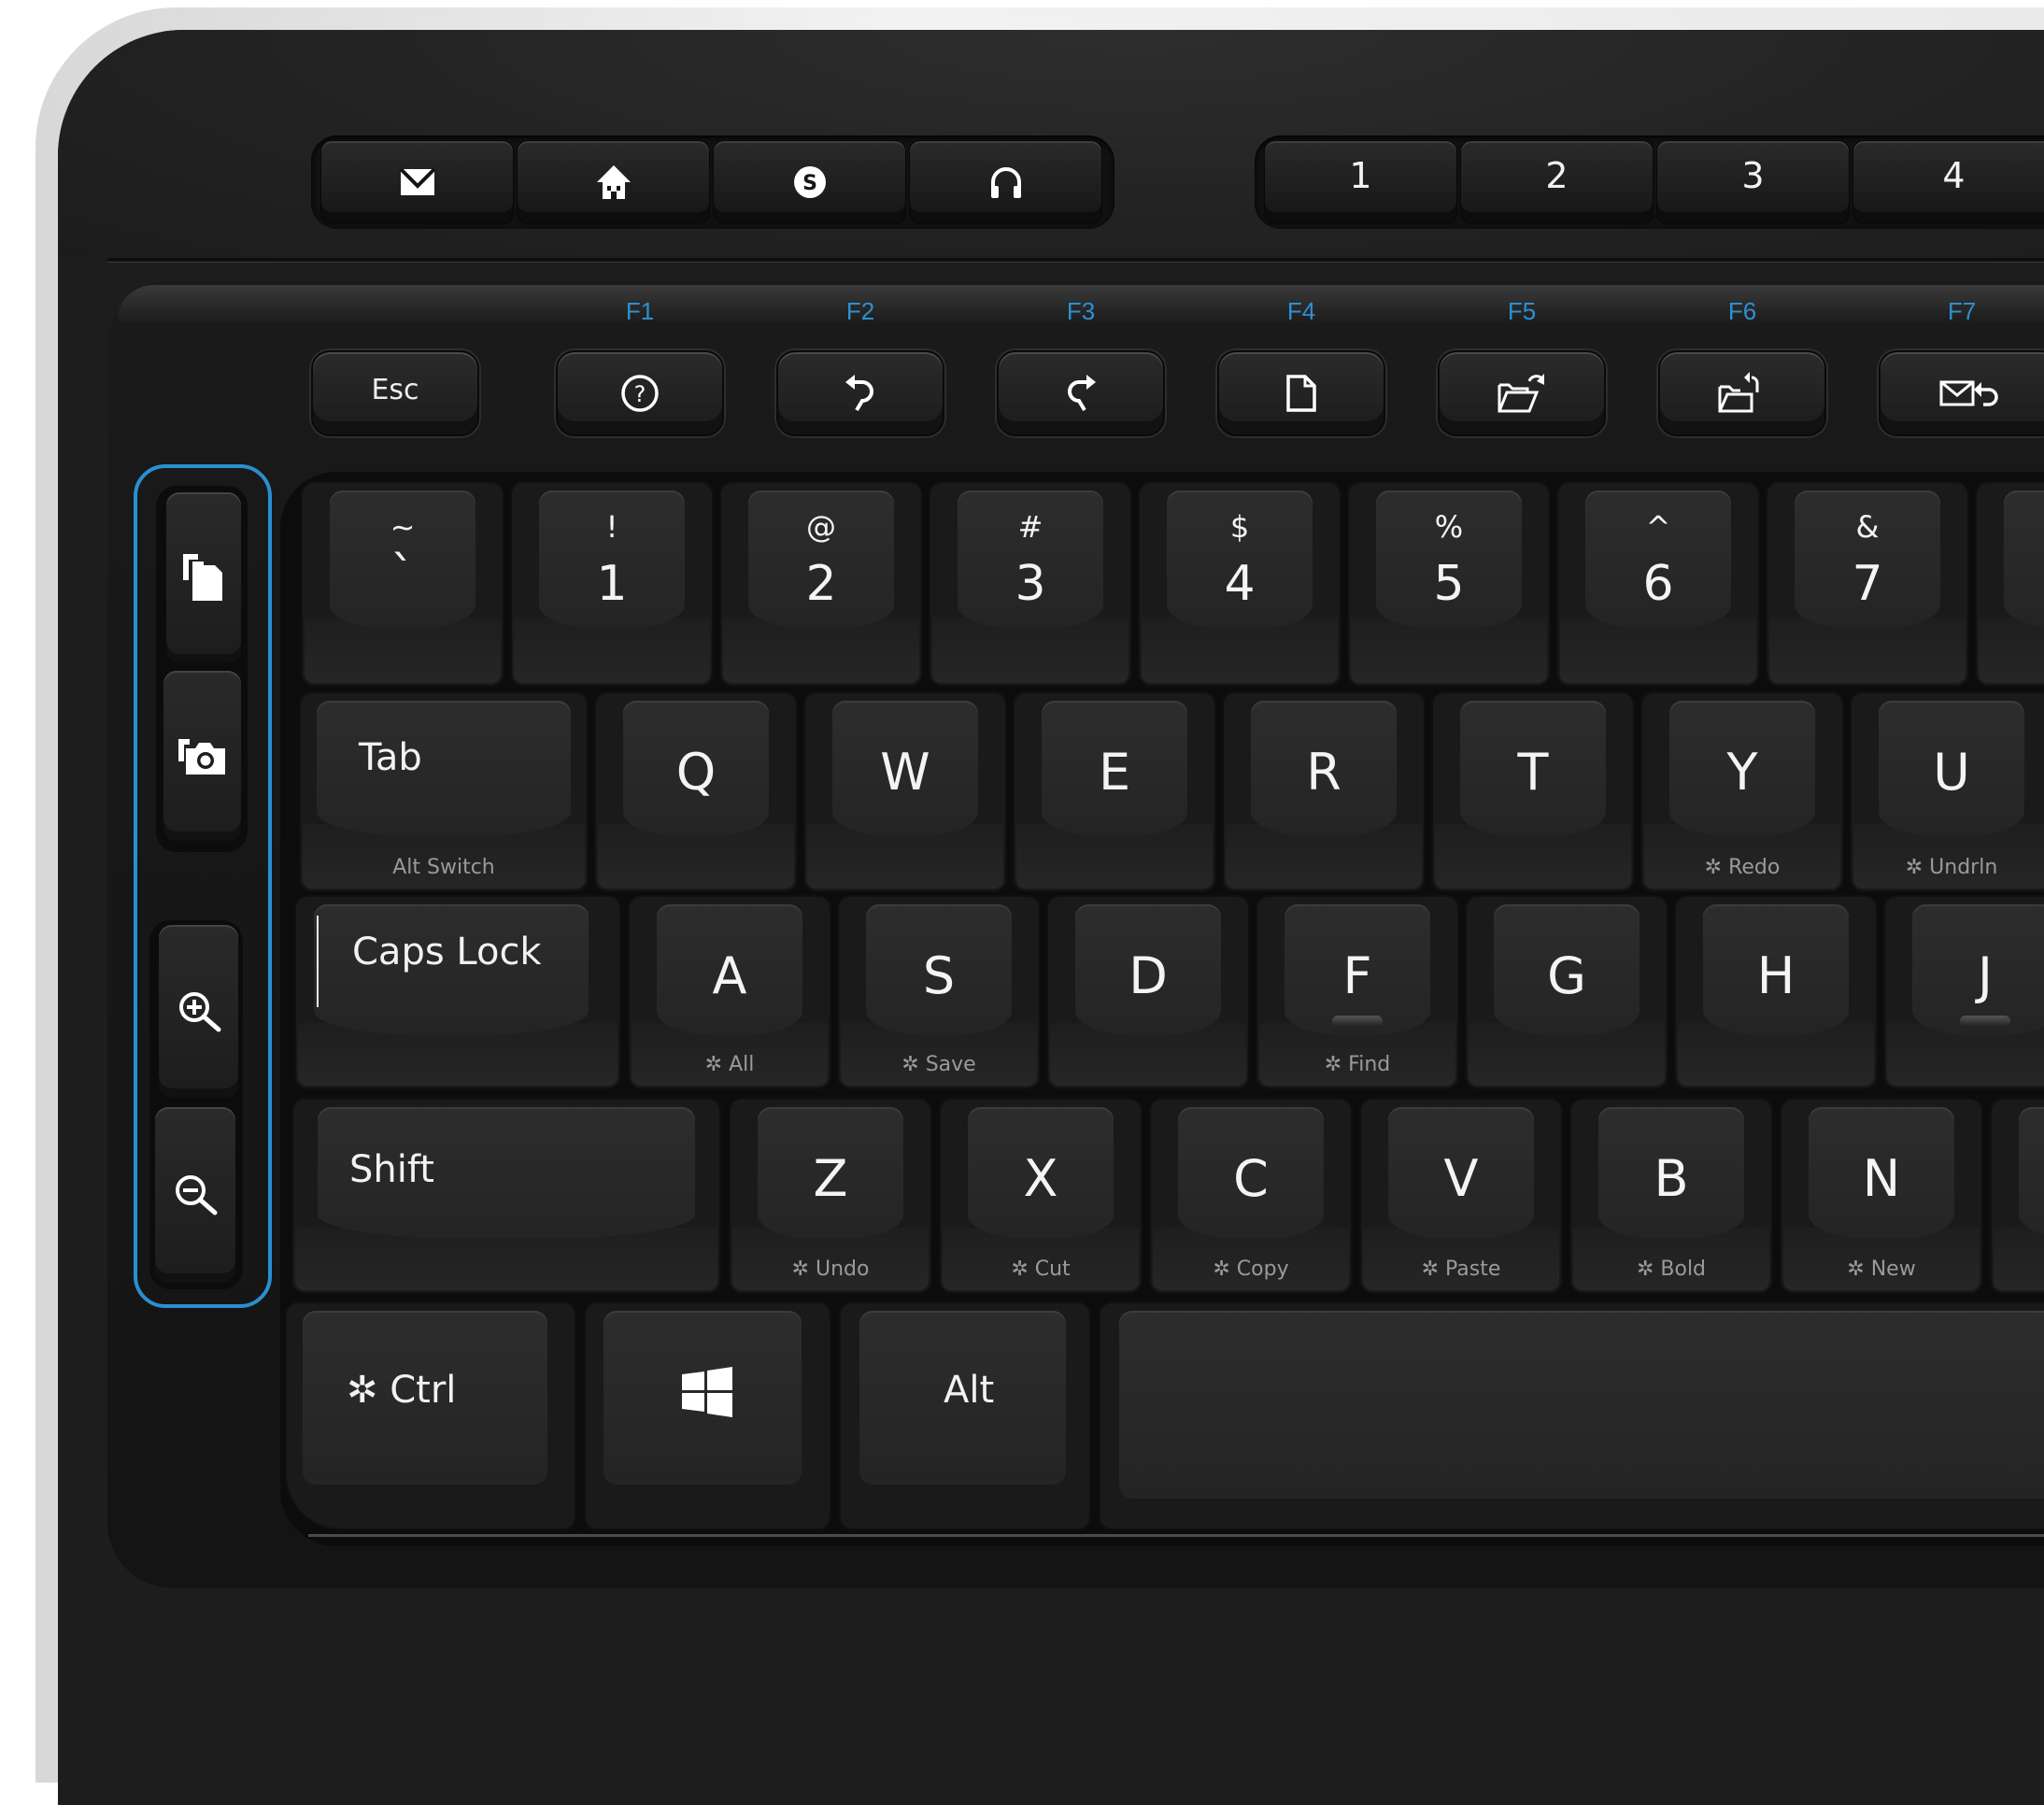  I want to click on key-letter: W, so click(905, 772).